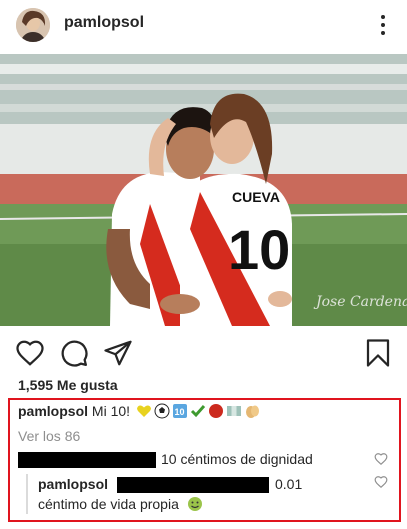 The height and width of the screenshot is (529, 407). What do you see at coordinates (74, 353) in the screenshot?
I see `comment-icon` at bounding box center [74, 353].